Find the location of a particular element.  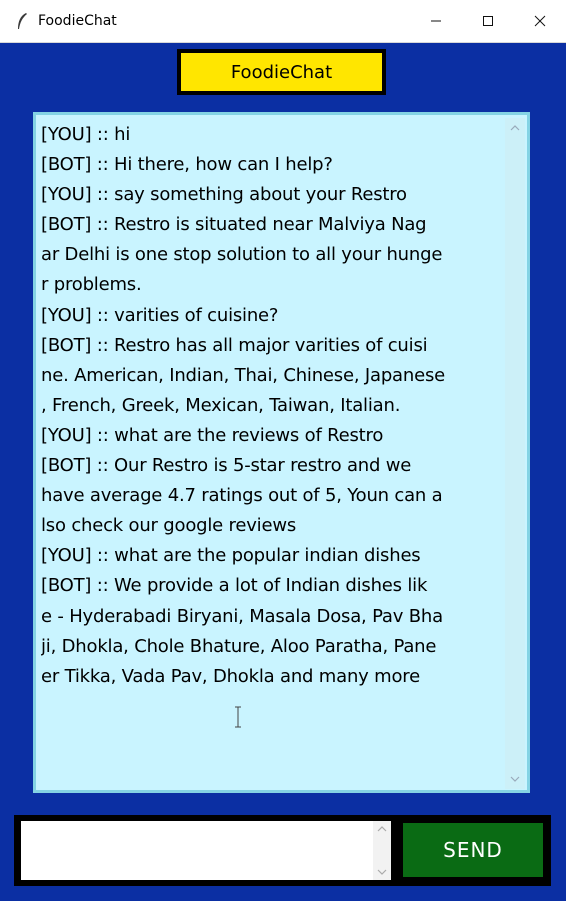

chat-message-line: er Tikka, Vada Pav, Dhokla and many more is located at coordinates (230, 676).